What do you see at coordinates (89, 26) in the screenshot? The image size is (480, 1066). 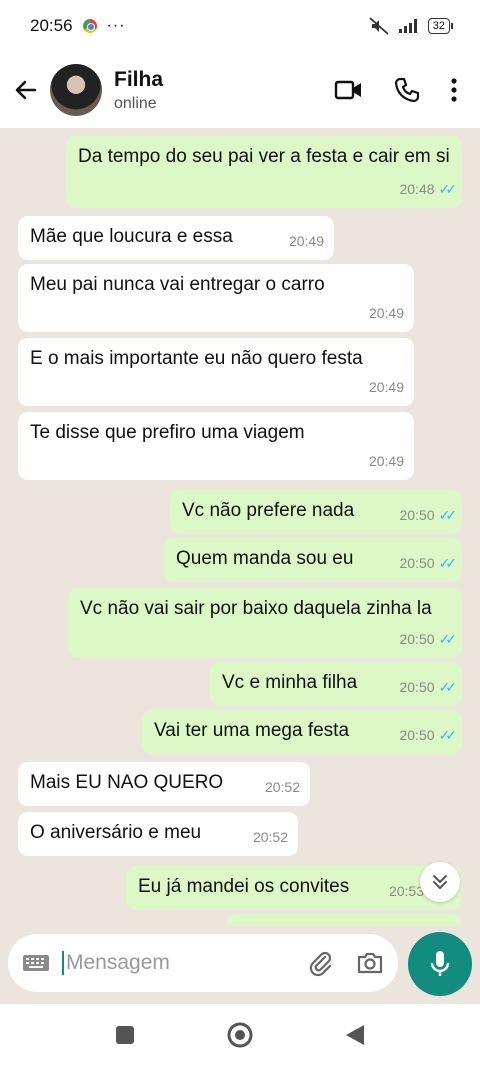 I see `chrome-icon` at bounding box center [89, 26].